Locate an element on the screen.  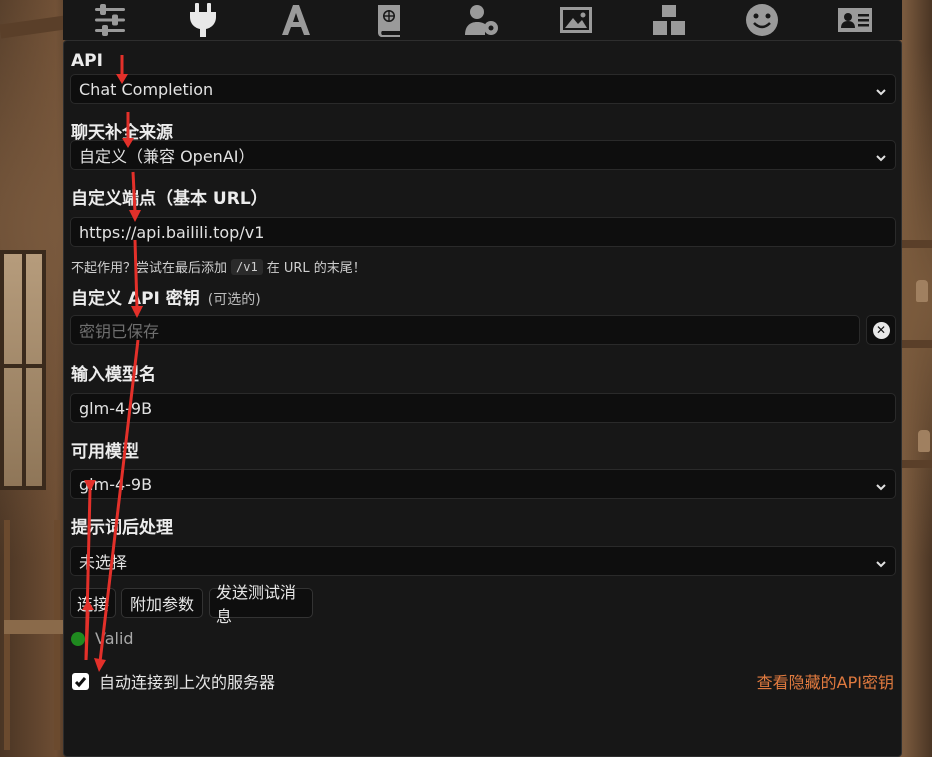
endpoint-value: https://api.bailili.top/v1 is located at coordinates (172, 232).